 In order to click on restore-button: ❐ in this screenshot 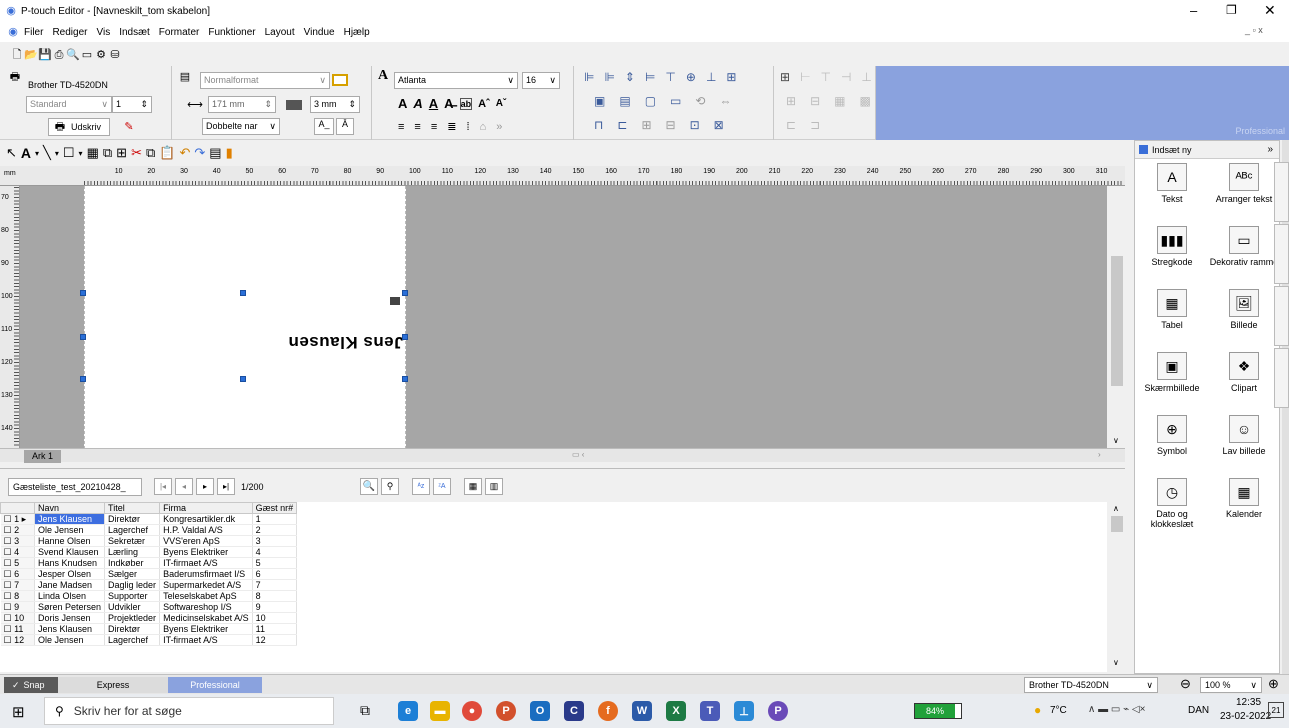, I will do `click(1231, 10)`.